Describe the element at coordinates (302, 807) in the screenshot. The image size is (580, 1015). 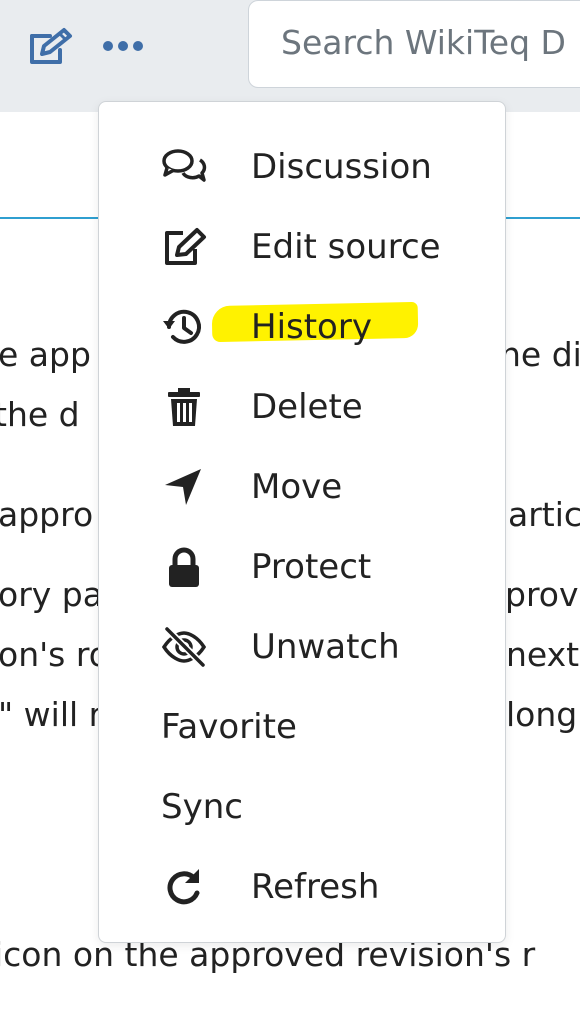
I see `menu-item-sync: Sync` at that location.